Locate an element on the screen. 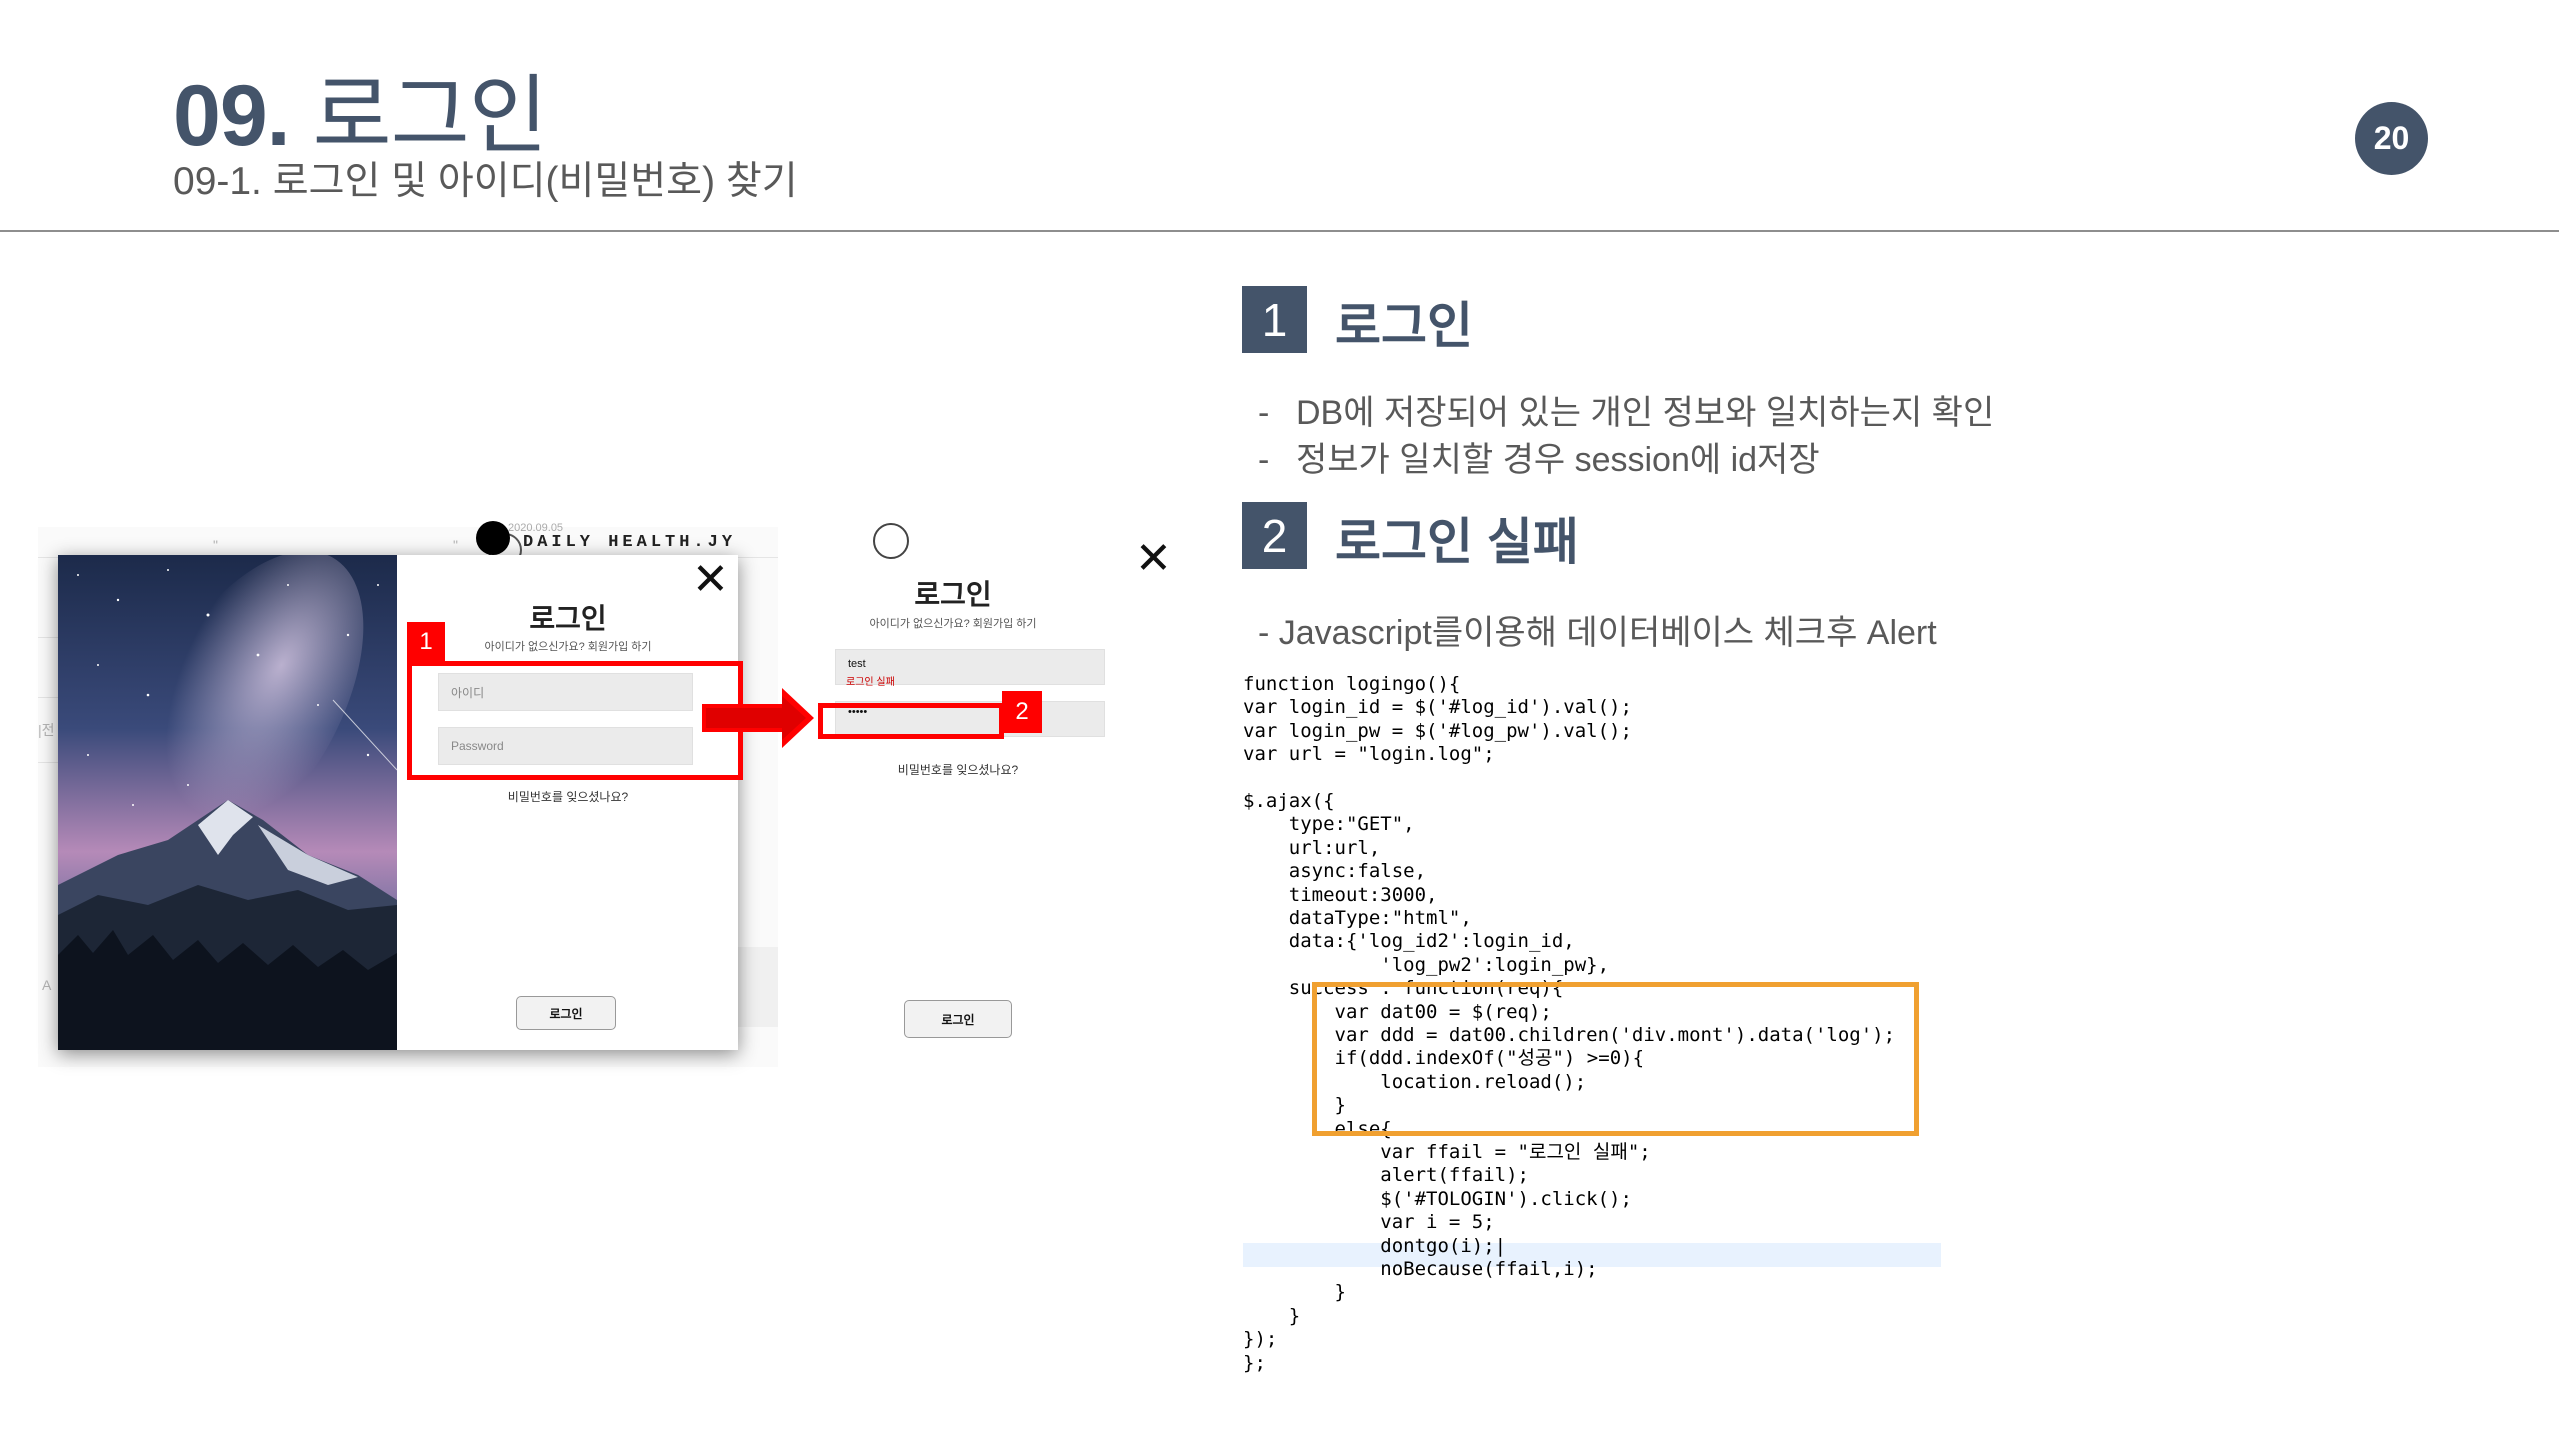 The width and height of the screenshot is (2559, 1440). slide-subtitle: 09-1. 로그인 및 아이디(비밀번호) 찾기 is located at coordinates (485, 181).